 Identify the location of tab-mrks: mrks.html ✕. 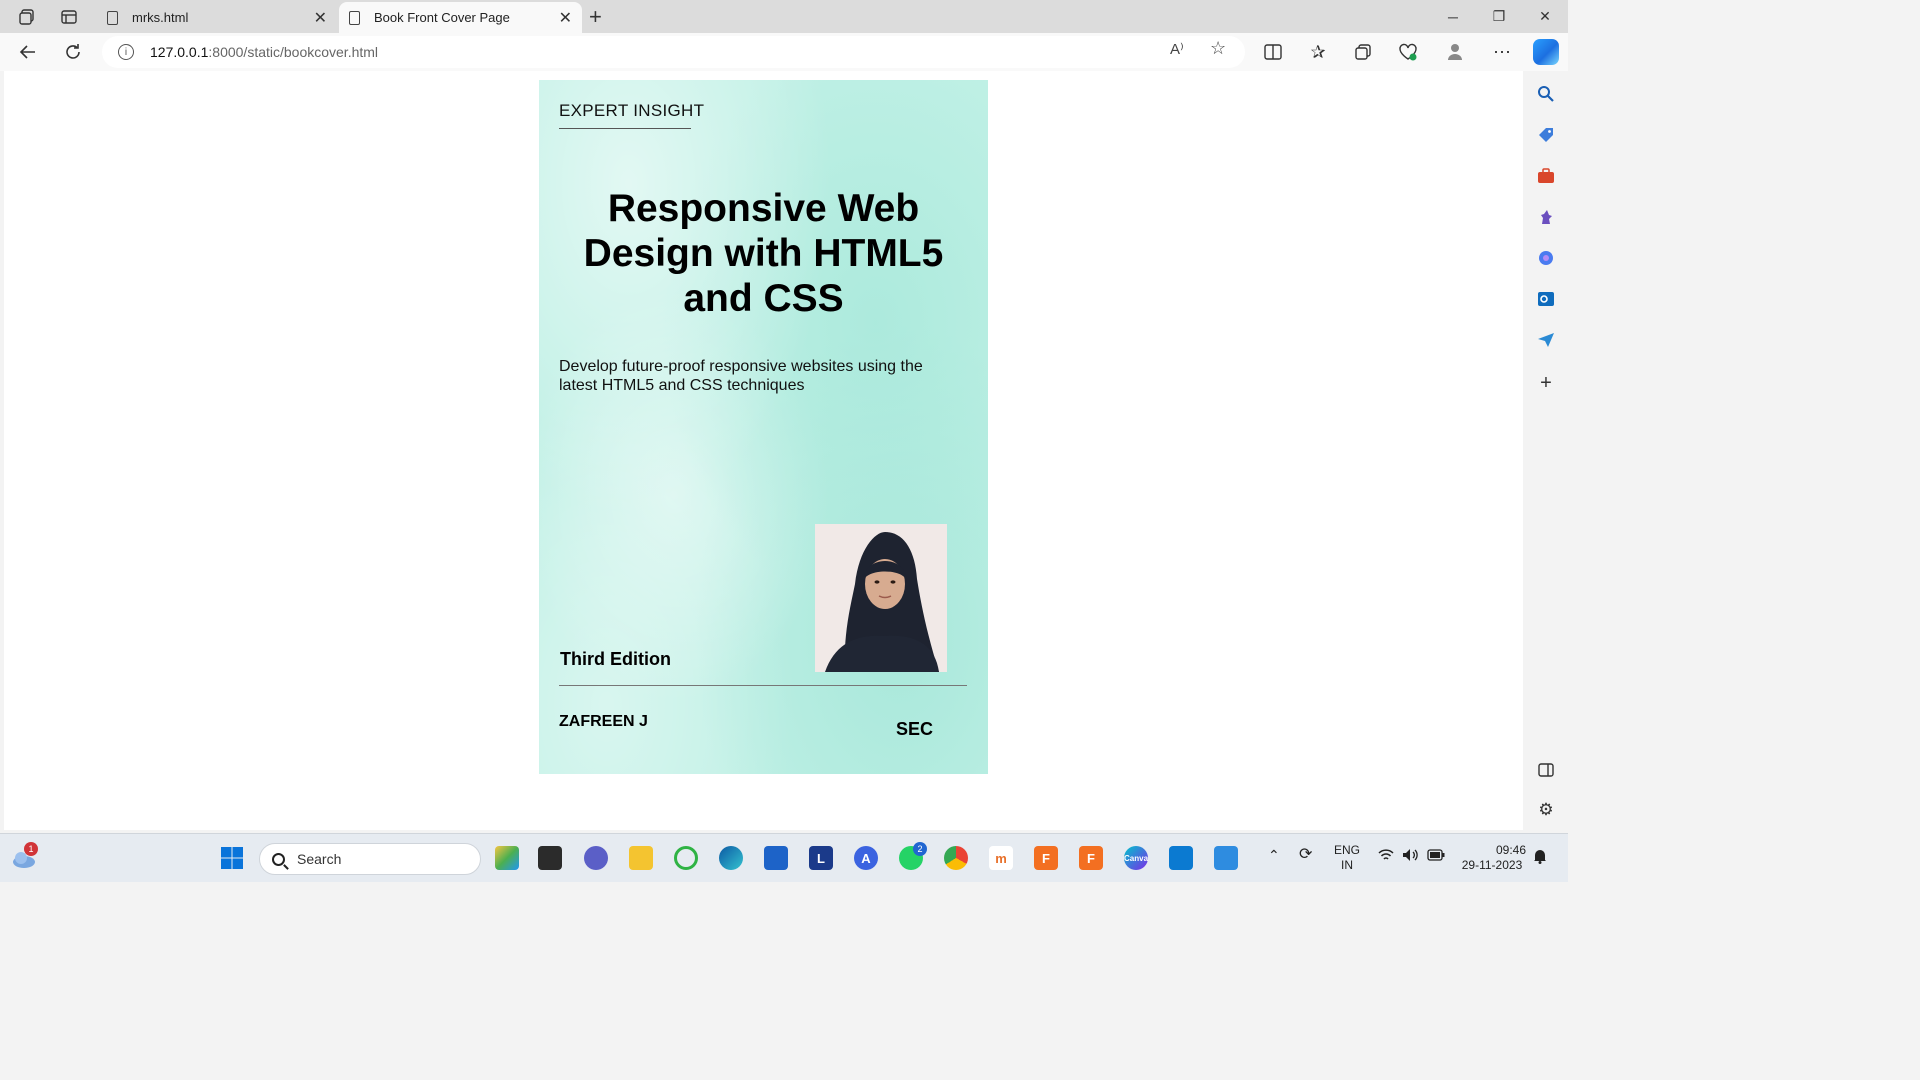
(217, 17).